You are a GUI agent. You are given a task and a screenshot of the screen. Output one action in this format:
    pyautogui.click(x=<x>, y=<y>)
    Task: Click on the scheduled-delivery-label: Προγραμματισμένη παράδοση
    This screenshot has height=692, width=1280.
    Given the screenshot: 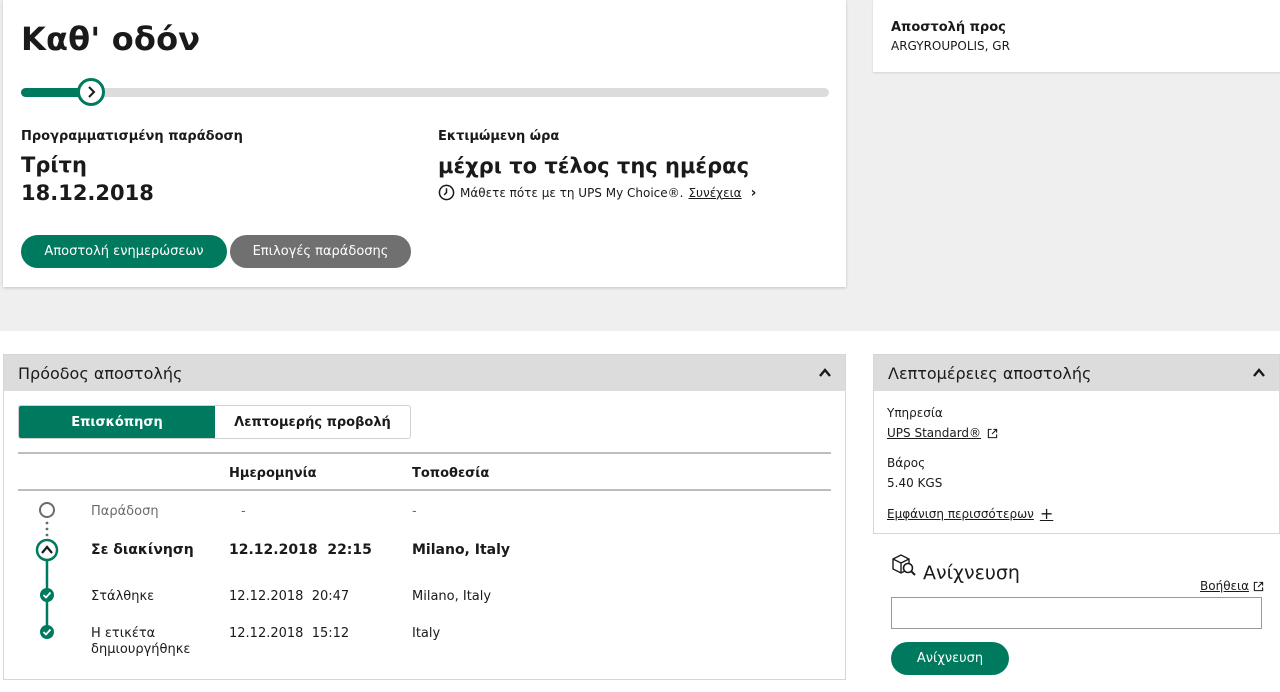 What is the action you would take?
    pyautogui.click(x=132, y=136)
    